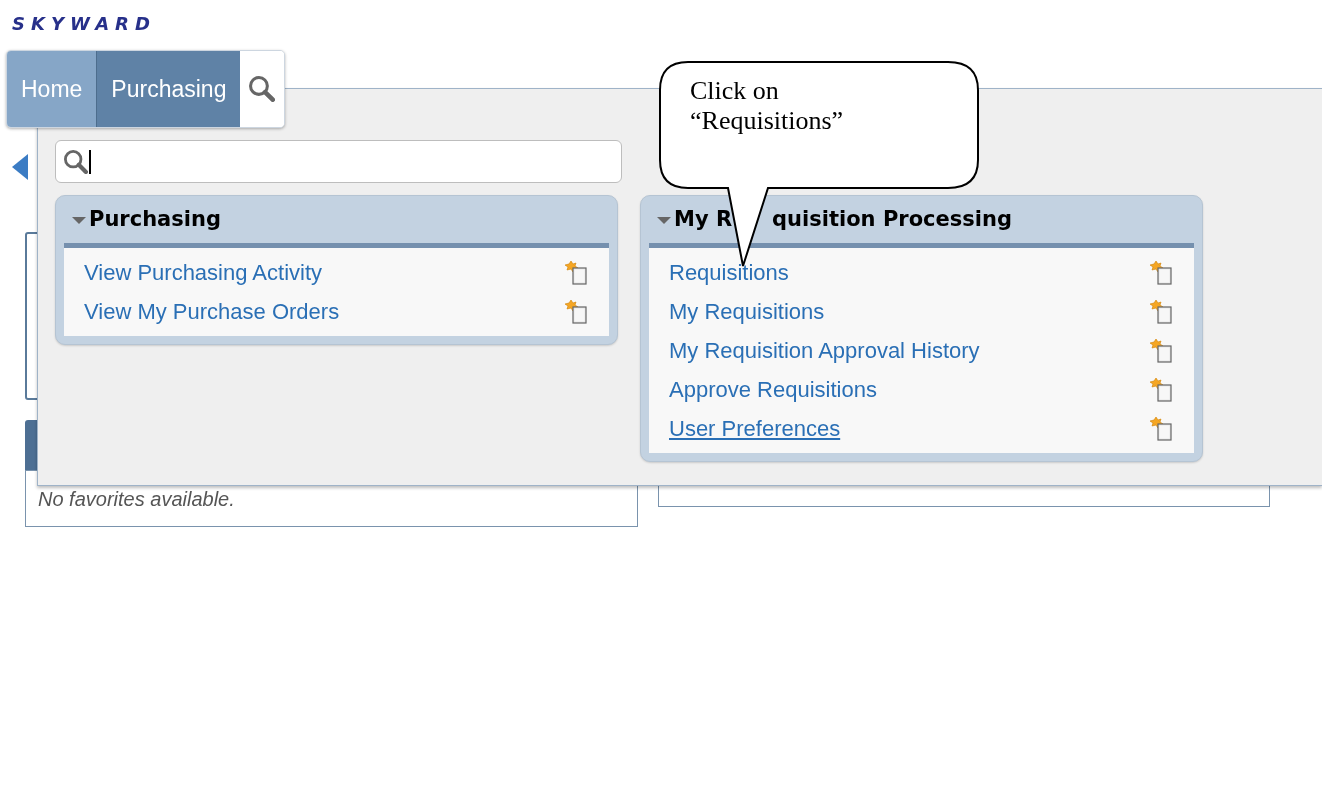  I want to click on panel-title: Purchasing, so click(155, 219).